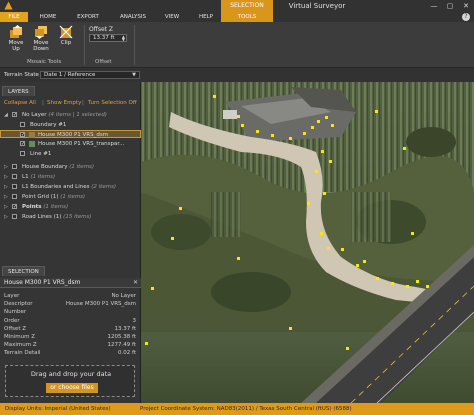 This screenshot has width=474, height=415. Describe the element at coordinates (70, 187) in the screenshot. I see `layer-row-l1-boundaries: ▷ L1 Boundaries and Lines (2 items)` at that location.